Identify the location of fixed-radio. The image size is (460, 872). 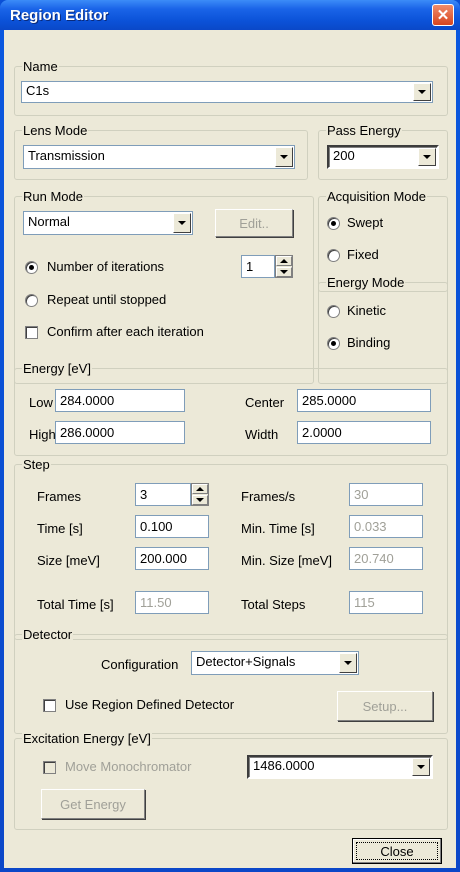
(333, 255).